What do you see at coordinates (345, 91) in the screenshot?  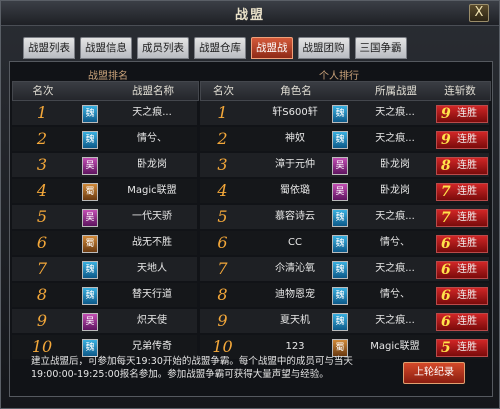 I see `personal-table-header: 名次 角色名 所属战盟 连斩数` at bounding box center [345, 91].